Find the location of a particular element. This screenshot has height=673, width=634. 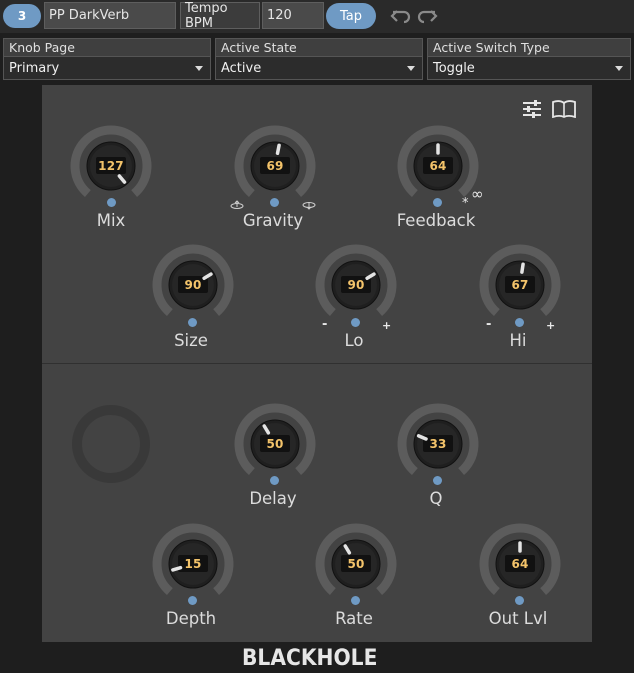

mix-value: 127 is located at coordinates (111, 165).